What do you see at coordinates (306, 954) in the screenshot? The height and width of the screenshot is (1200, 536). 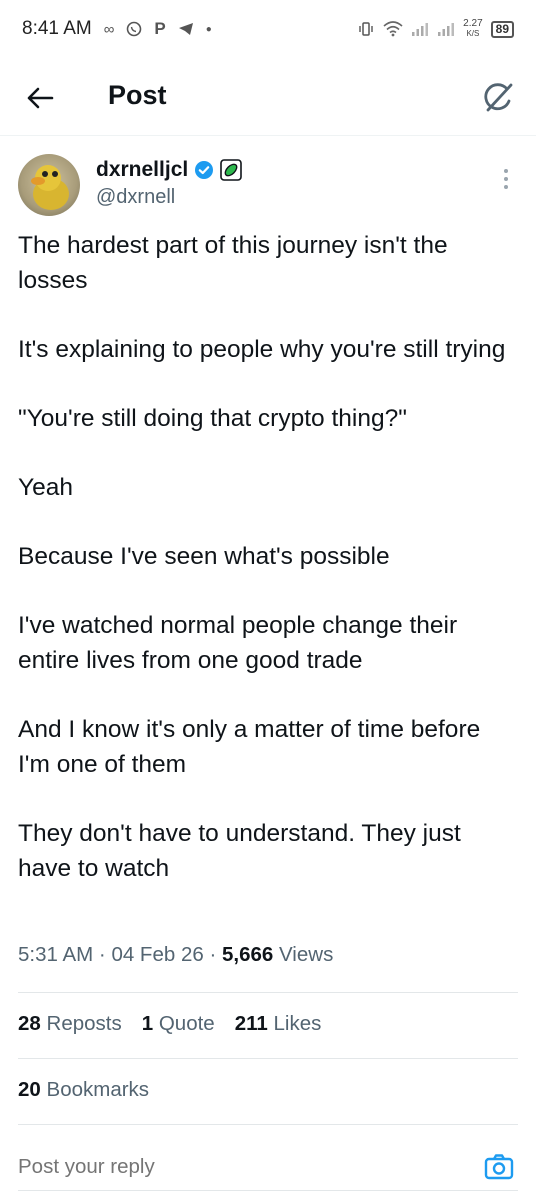 I see `views-label: Views` at bounding box center [306, 954].